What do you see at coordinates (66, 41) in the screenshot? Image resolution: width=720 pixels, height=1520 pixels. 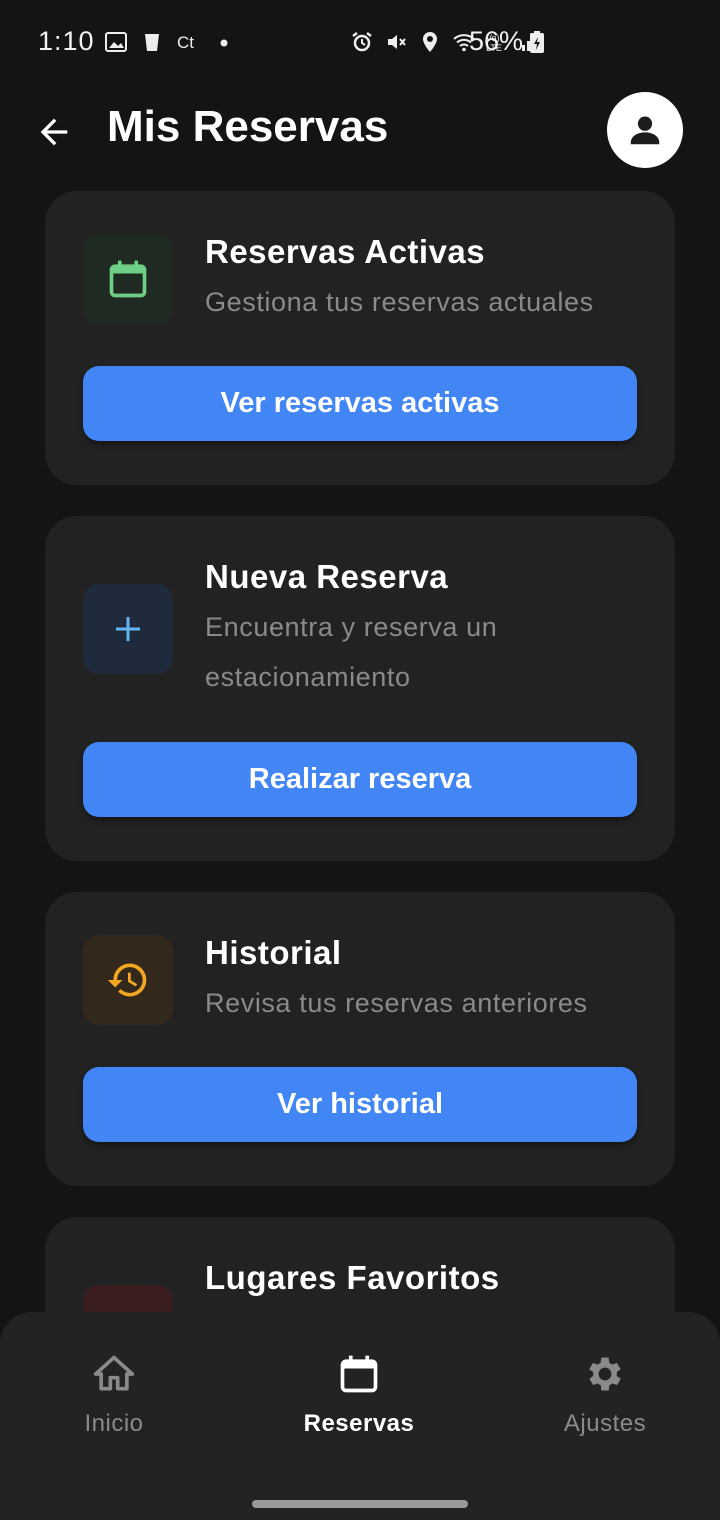 I see `status-time: 1:10` at bounding box center [66, 41].